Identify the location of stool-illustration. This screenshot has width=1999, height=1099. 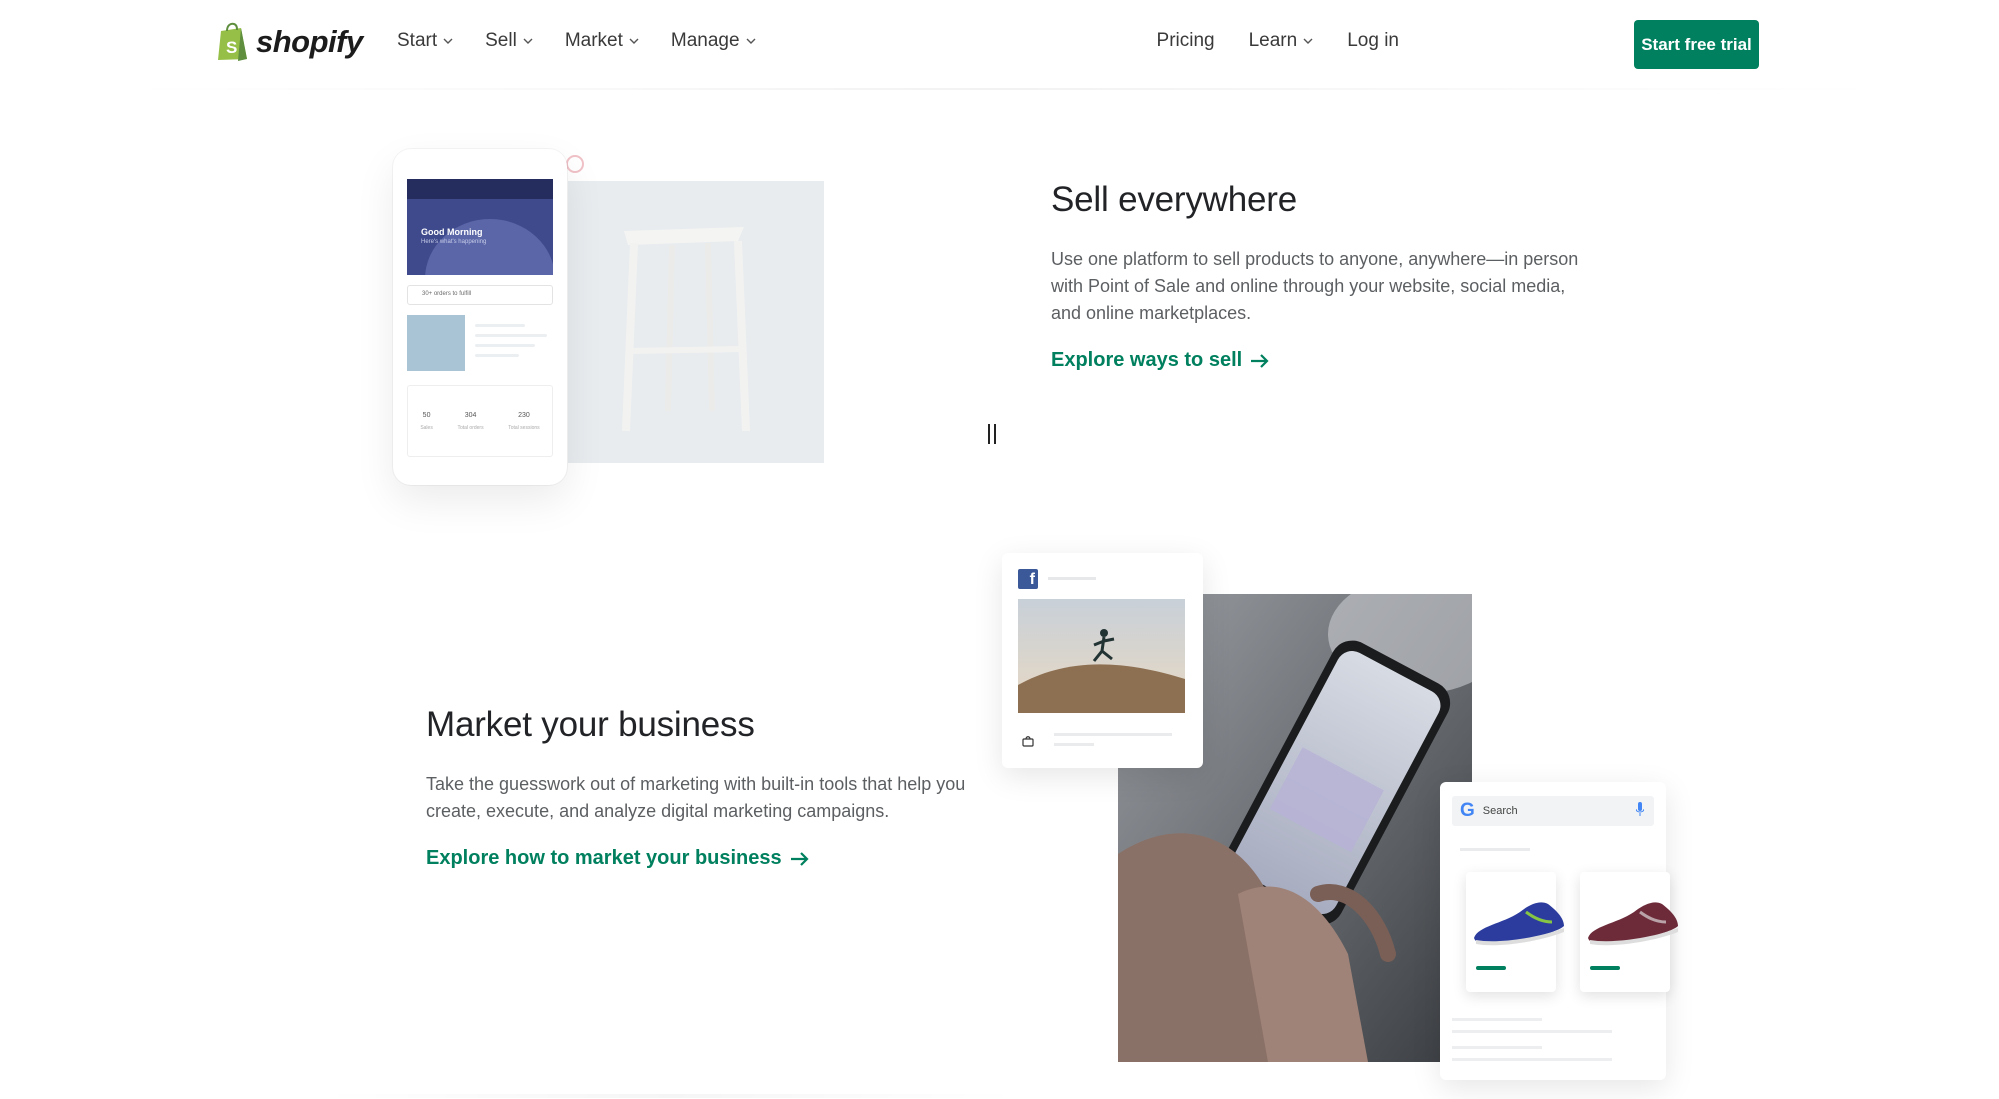
(696, 322).